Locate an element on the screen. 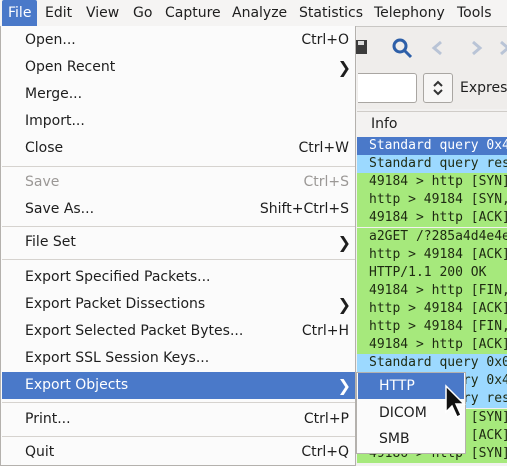 This screenshot has width=507, height=466. menu-item-label: Close is located at coordinates (44, 148).